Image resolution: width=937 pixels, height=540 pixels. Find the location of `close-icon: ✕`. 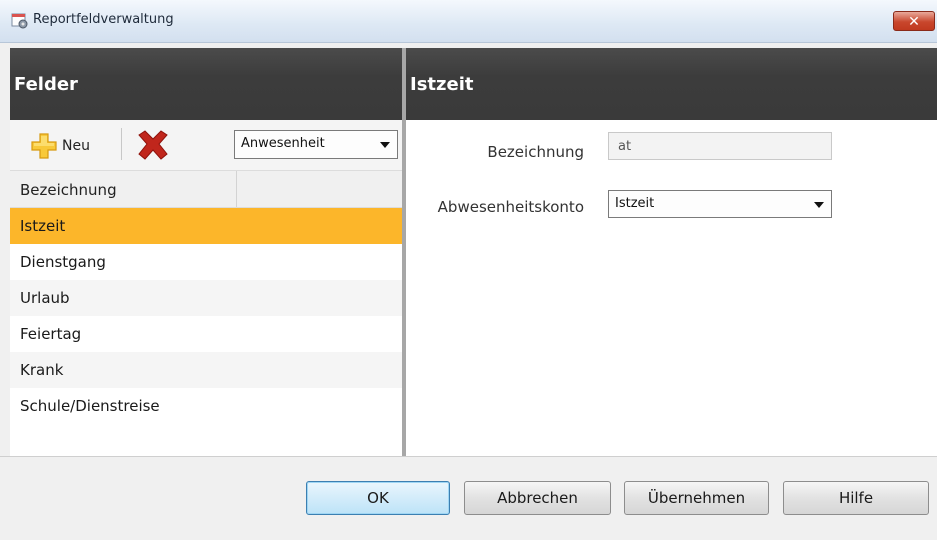

close-icon: ✕ is located at coordinates (914, 22).